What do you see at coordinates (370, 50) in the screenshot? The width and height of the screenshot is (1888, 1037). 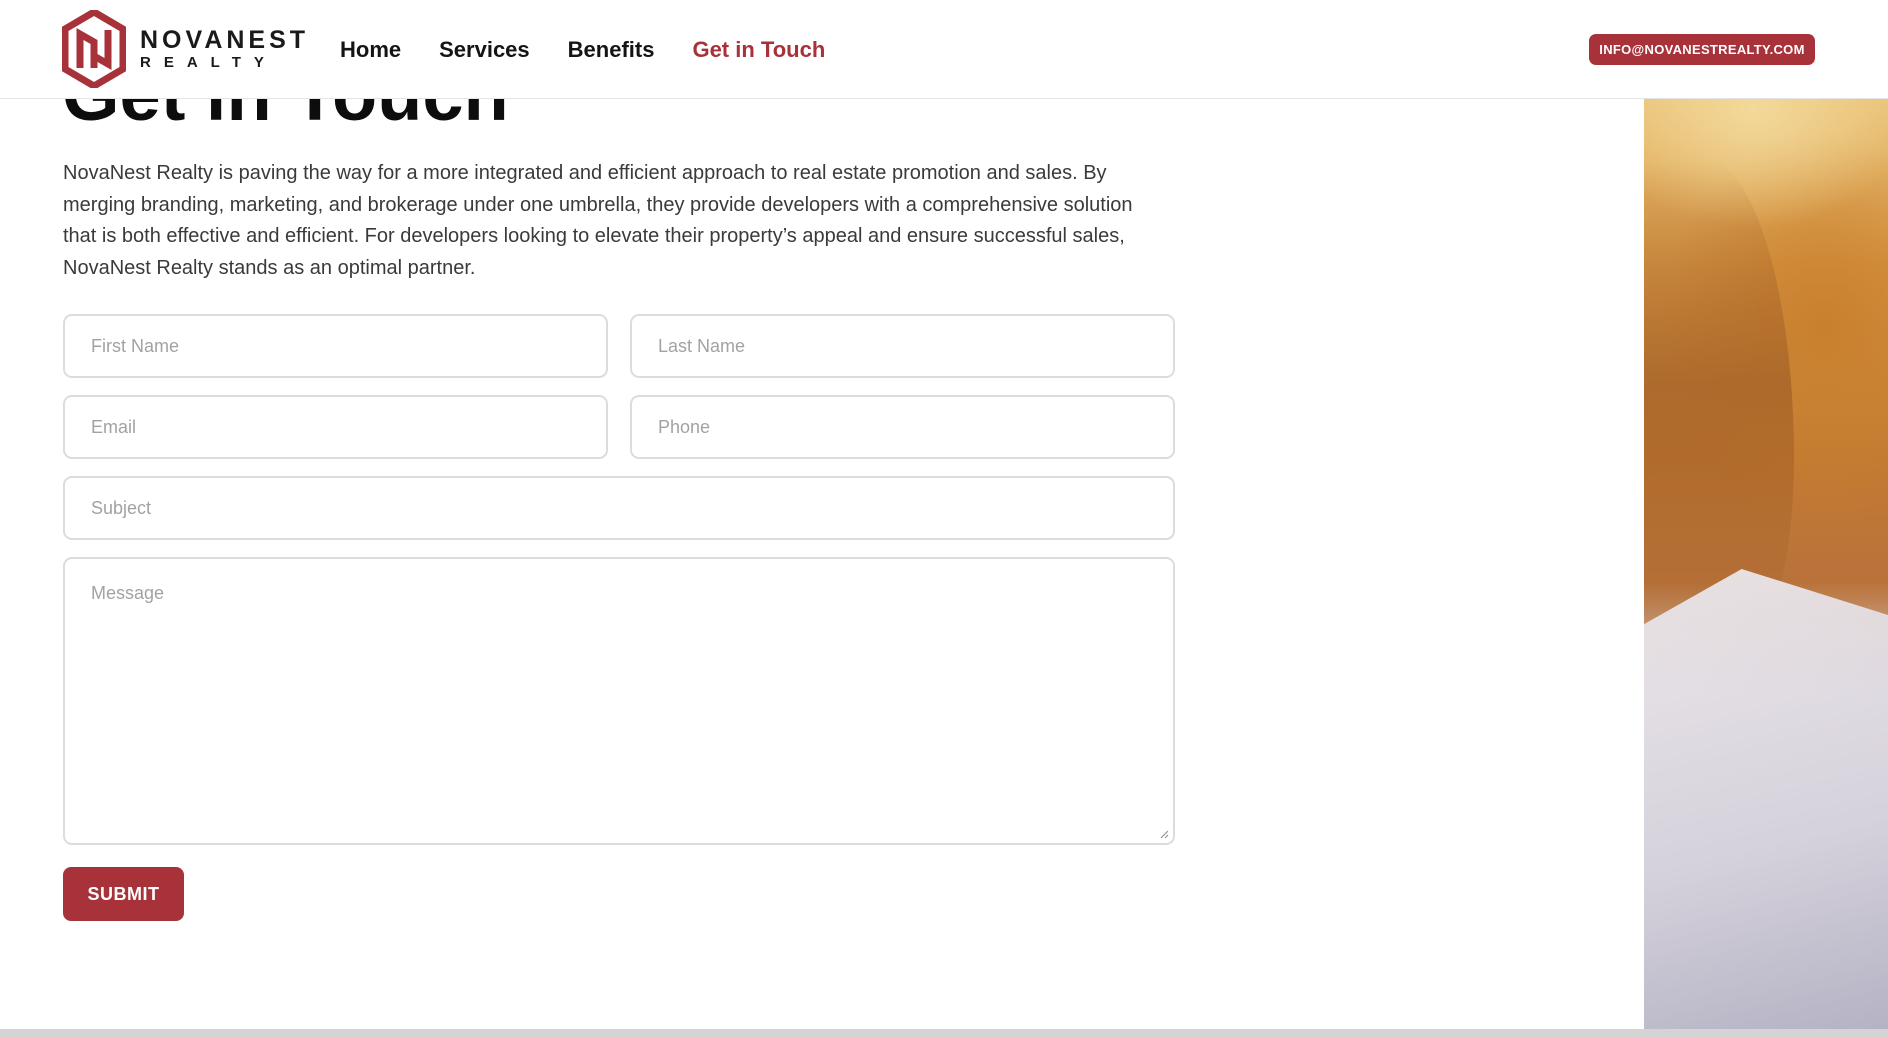 I see `nav-home: Home` at bounding box center [370, 50].